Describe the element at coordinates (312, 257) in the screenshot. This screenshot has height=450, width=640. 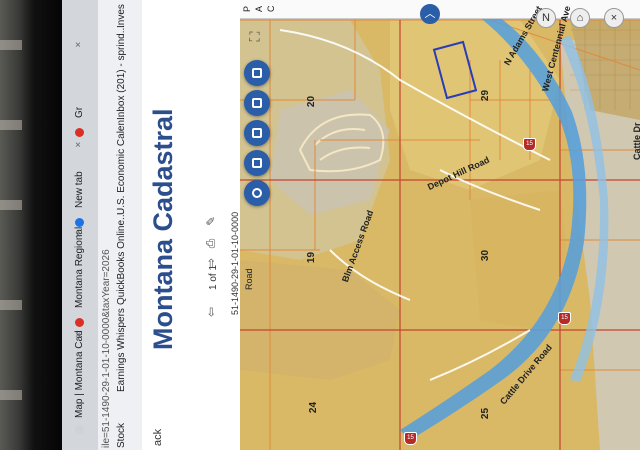
I see `section-label: 19` at that location.